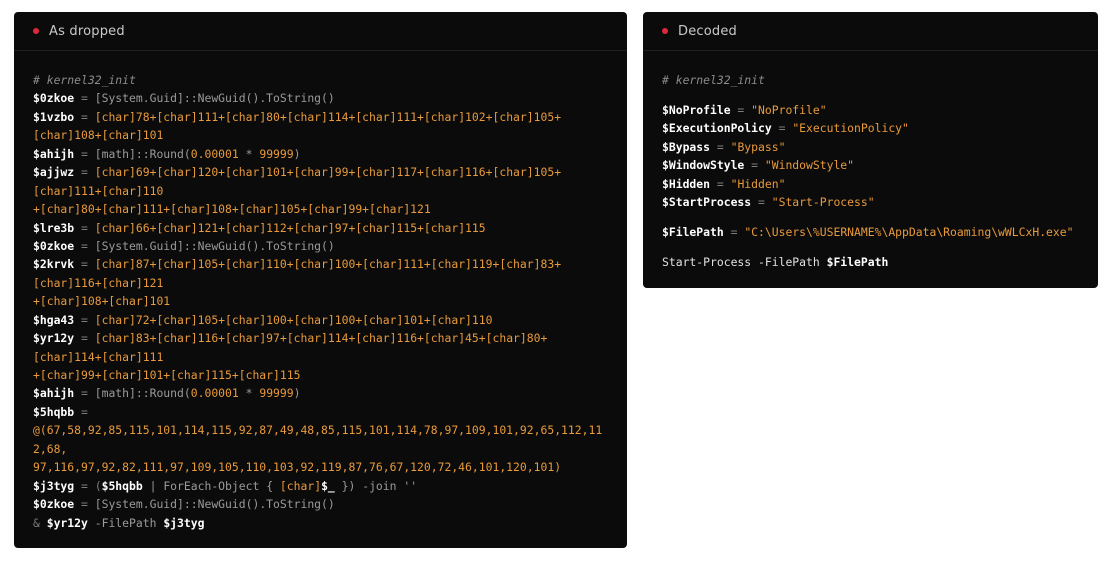 Image resolution: width=1108 pixels, height=563 pixels. Describe the element at coordinates (50, 448) in the screenshot. I see `code-token: 2,68,` at that location.